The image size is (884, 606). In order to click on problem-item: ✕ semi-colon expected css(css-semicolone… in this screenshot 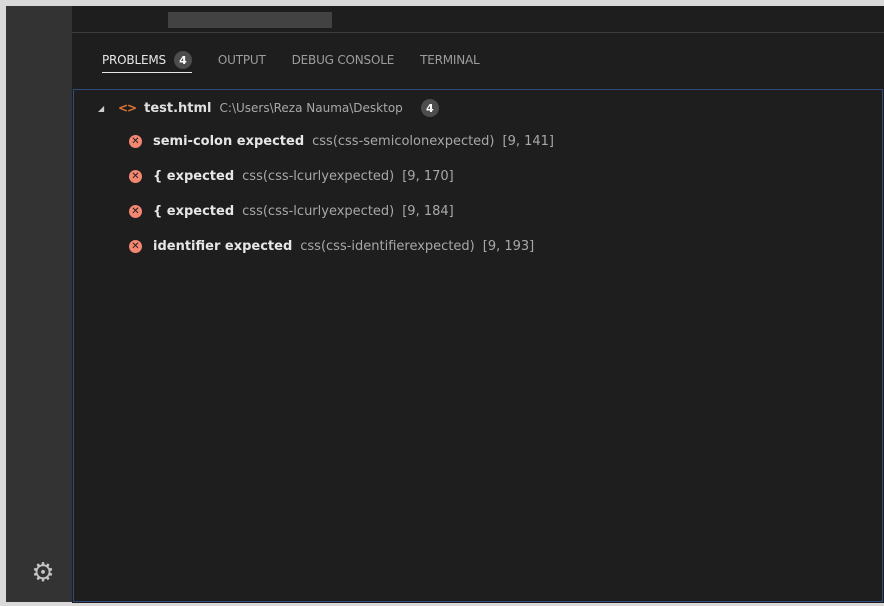, I will do `click(478, 141)`.